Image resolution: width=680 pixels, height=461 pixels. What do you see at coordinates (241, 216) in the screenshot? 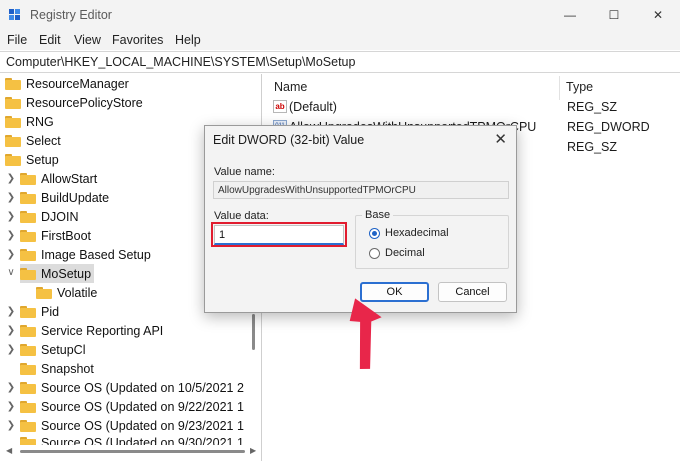
I see `value-data-label: Value data:` at bounding box center [241, 216].